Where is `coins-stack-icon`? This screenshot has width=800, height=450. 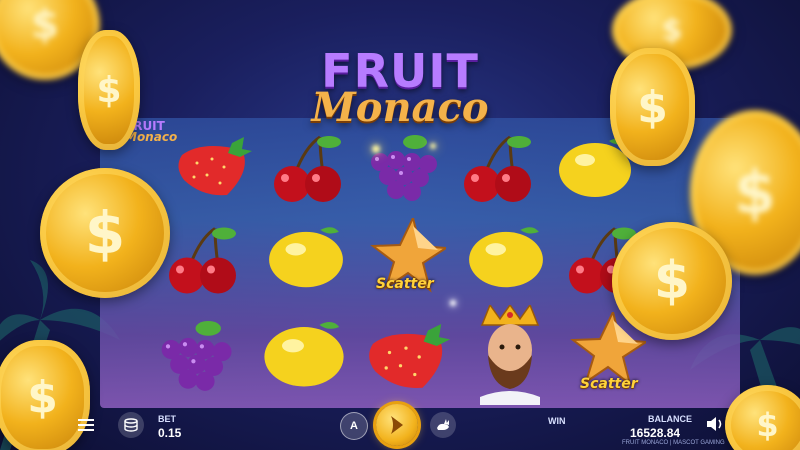
coins-stack-icon is located at coordinates (131, 425).